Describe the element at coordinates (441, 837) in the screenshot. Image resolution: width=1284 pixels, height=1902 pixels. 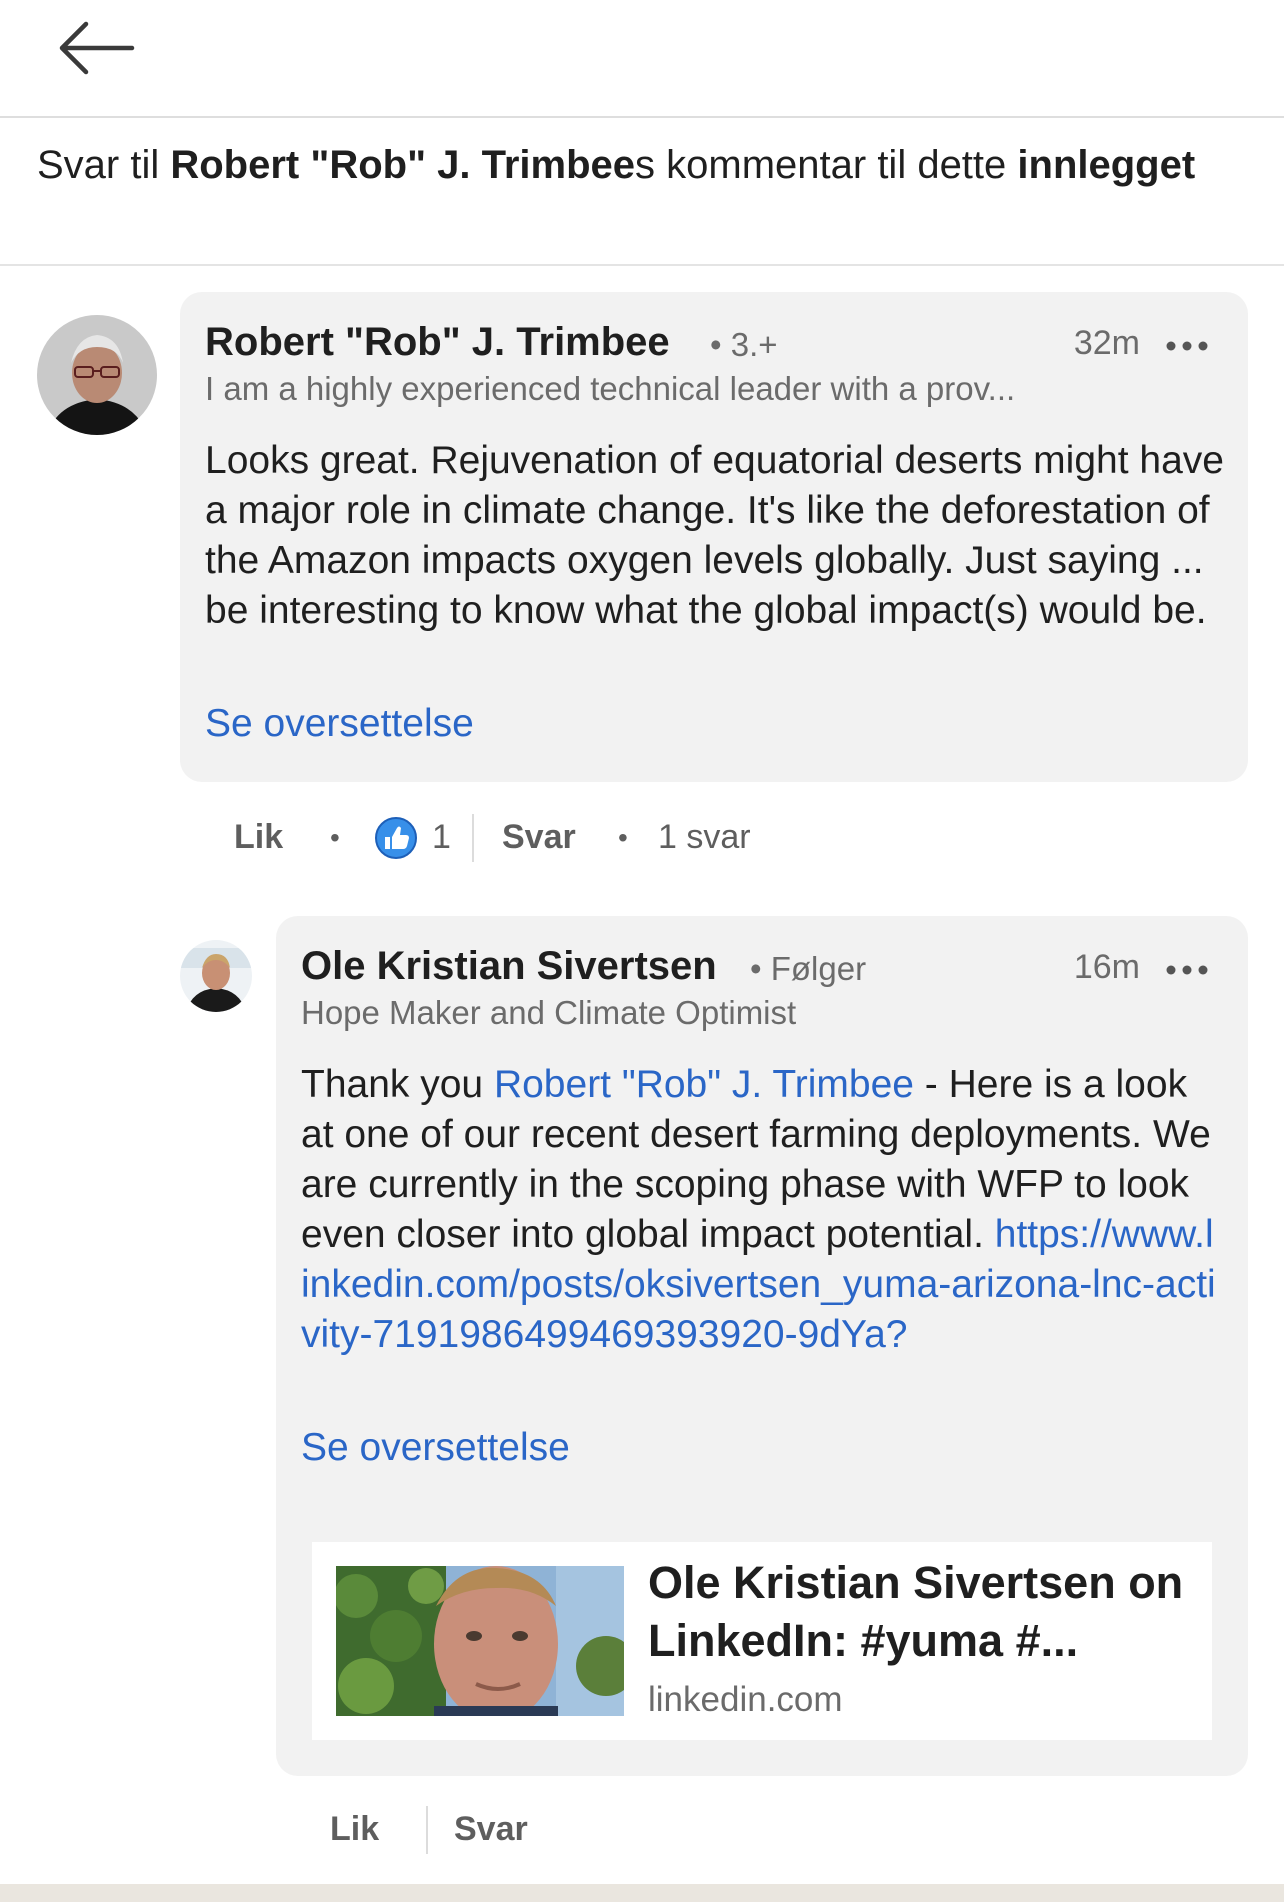
I see `comment-reaction-count: 1` at that location.